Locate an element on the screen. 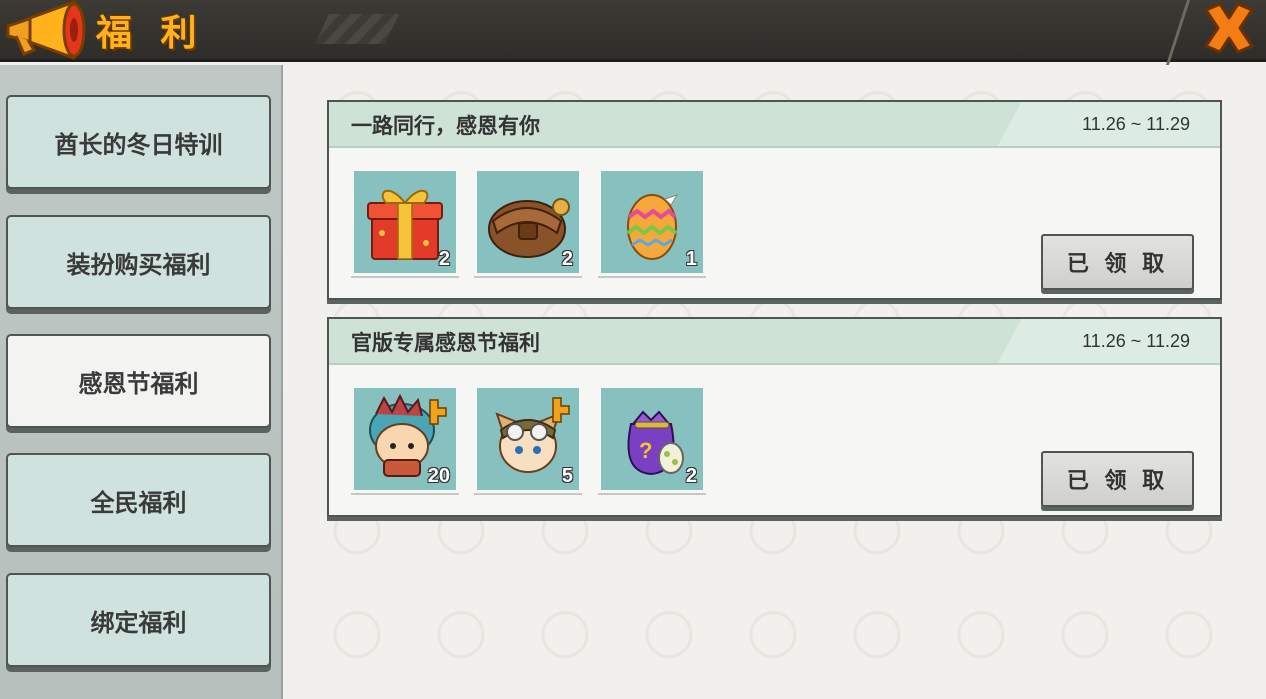  sidebar-item-label: 感恩节福利 is located at coordinates (138, 383).